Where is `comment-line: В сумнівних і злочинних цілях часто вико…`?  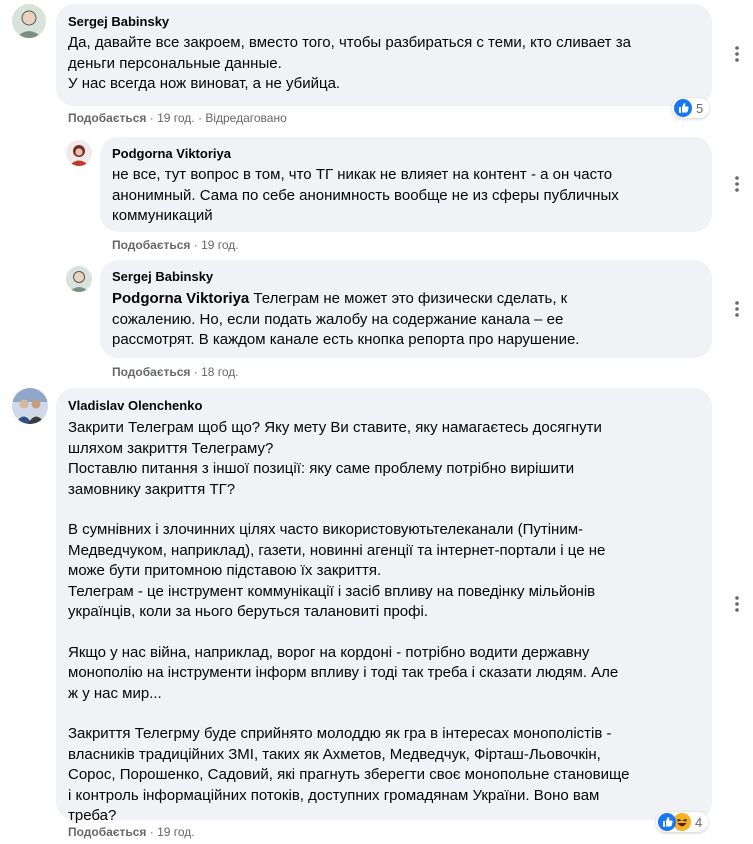
comment-line: В сумнівних і злочинних цілях часто вико… is located at coordinates (326, 529).